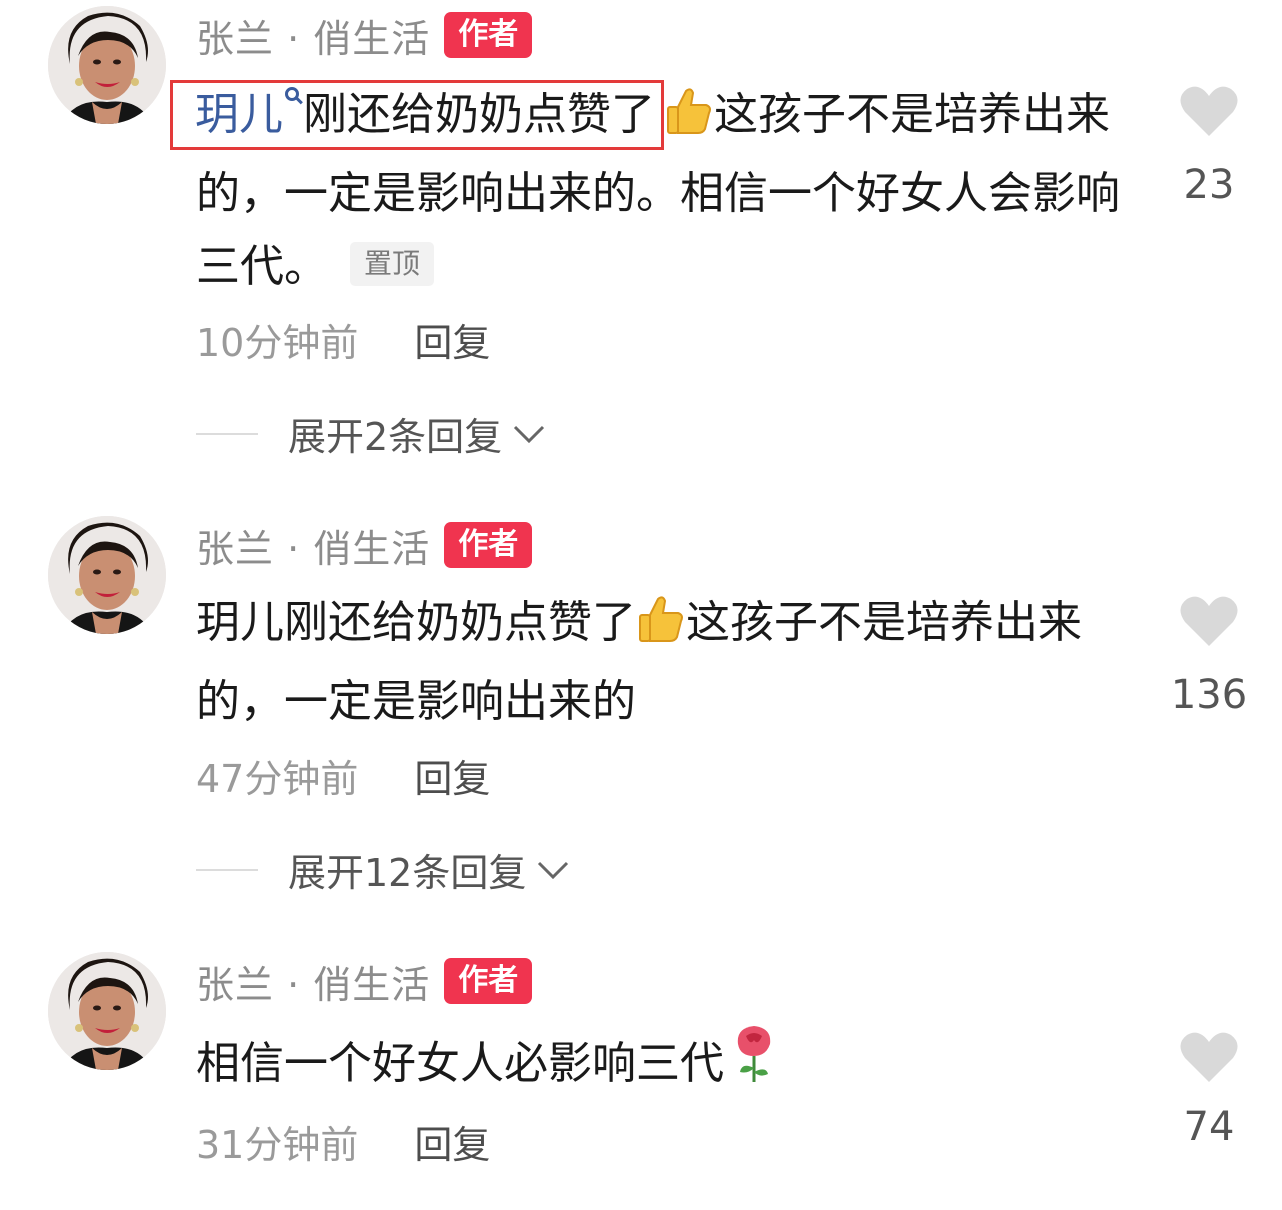 This screenshot has height=1210, width=1282. I want to click on comment-meta: 10分钟前 回复, so click(343, 339).